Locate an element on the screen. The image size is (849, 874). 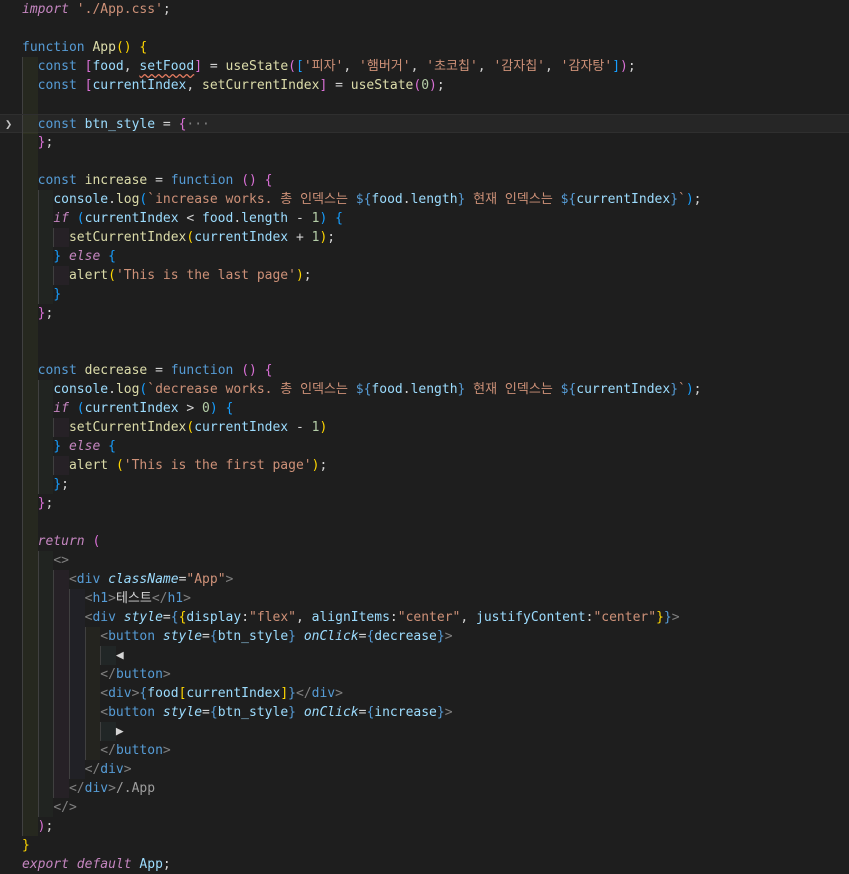
code-line: if (currentIndex > 0) { is located at coordinates (424, 408).